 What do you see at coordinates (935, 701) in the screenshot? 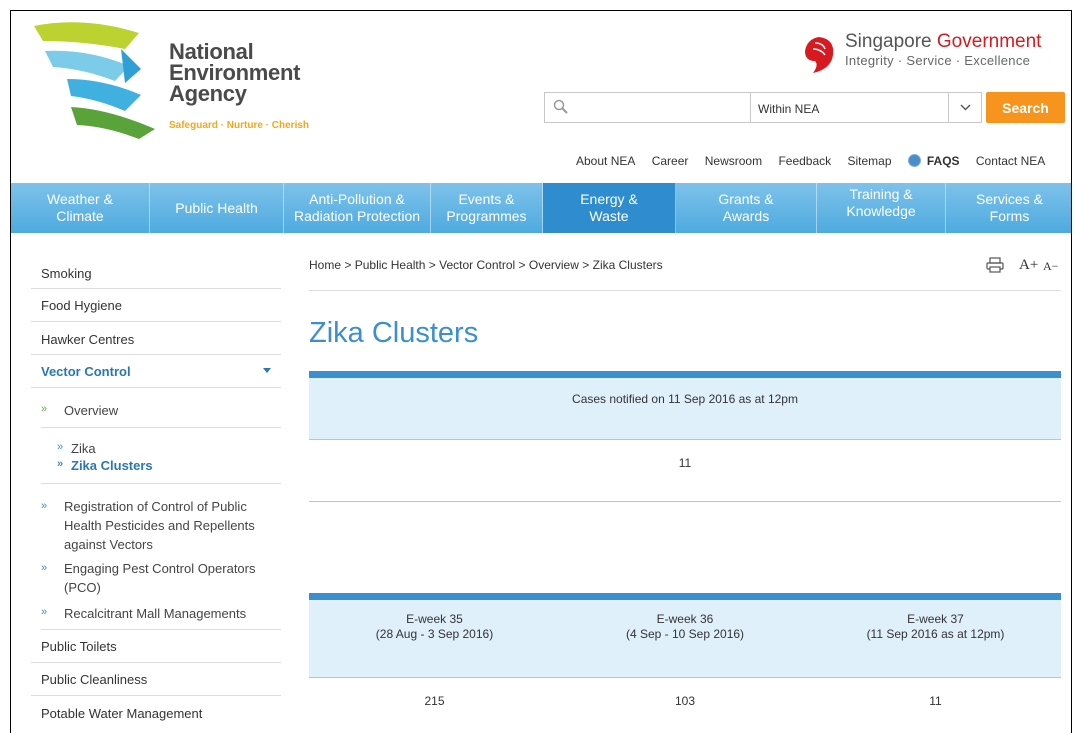
I see `week37-value: 11` at bounding box center [935, 701].